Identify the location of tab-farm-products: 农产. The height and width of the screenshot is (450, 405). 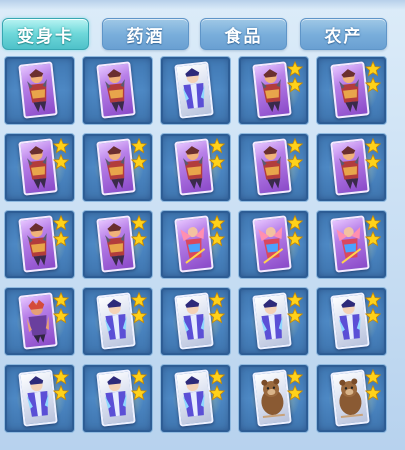
(343, 34).